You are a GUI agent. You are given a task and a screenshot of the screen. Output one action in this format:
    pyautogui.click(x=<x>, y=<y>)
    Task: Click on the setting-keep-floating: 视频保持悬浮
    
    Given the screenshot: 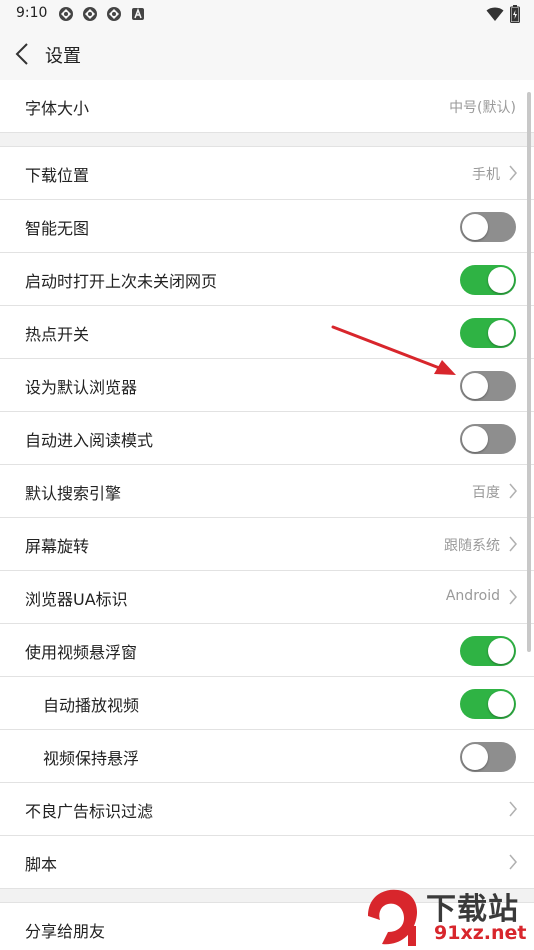 What is the action you would take?
    pyautogui.click(x=267, y=756)
    